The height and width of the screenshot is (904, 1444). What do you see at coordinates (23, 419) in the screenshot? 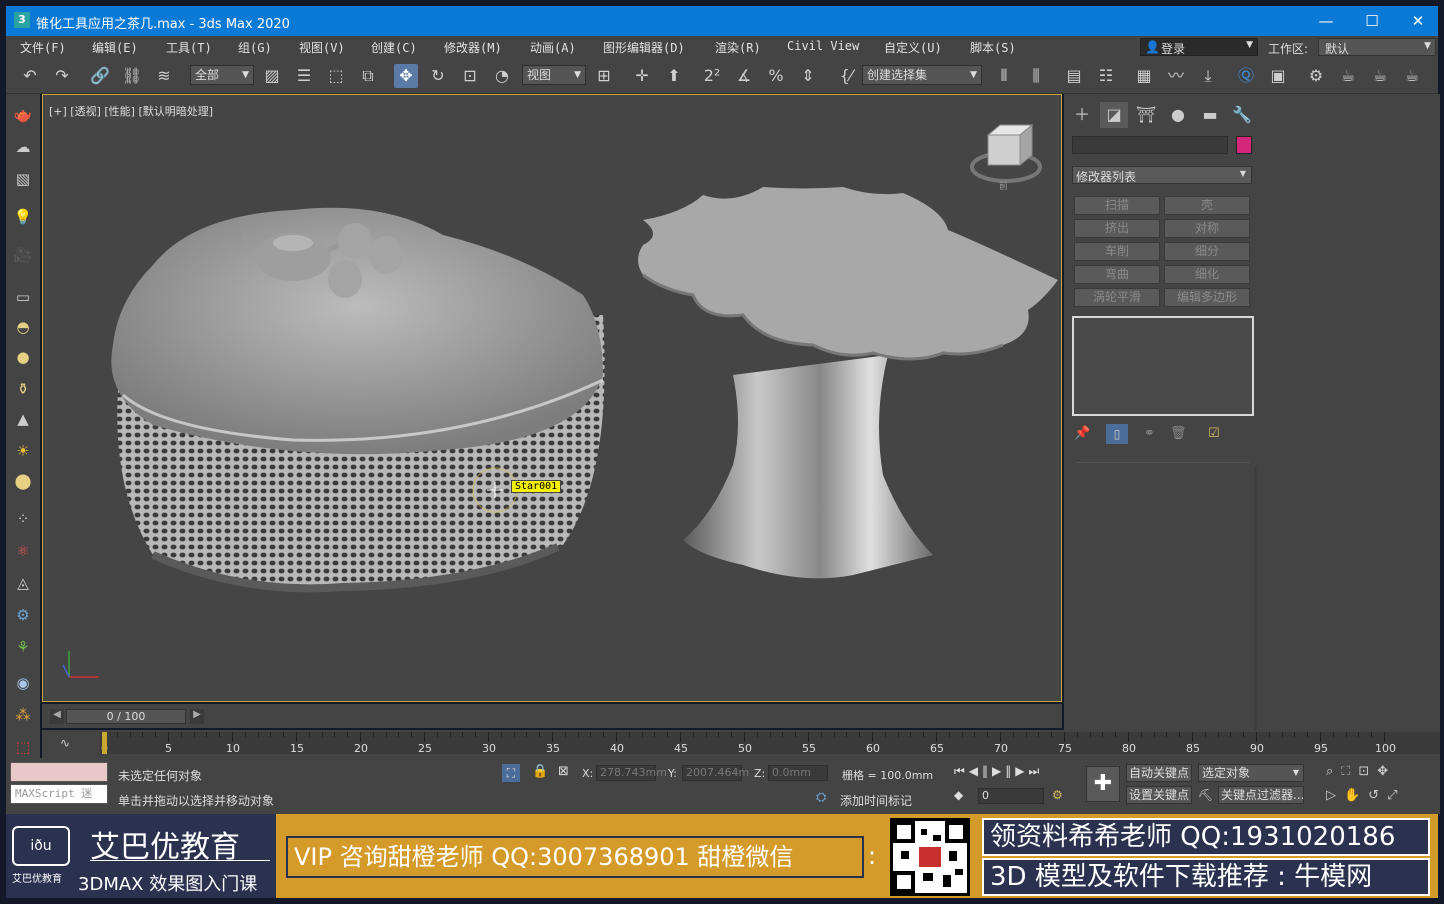
I see `cone-icon: ▲` at bounding box center [23, 419].